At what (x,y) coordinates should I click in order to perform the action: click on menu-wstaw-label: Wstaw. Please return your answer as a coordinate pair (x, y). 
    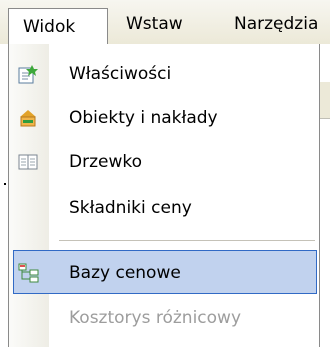
    Looking at the image, I should click on (154, 24).